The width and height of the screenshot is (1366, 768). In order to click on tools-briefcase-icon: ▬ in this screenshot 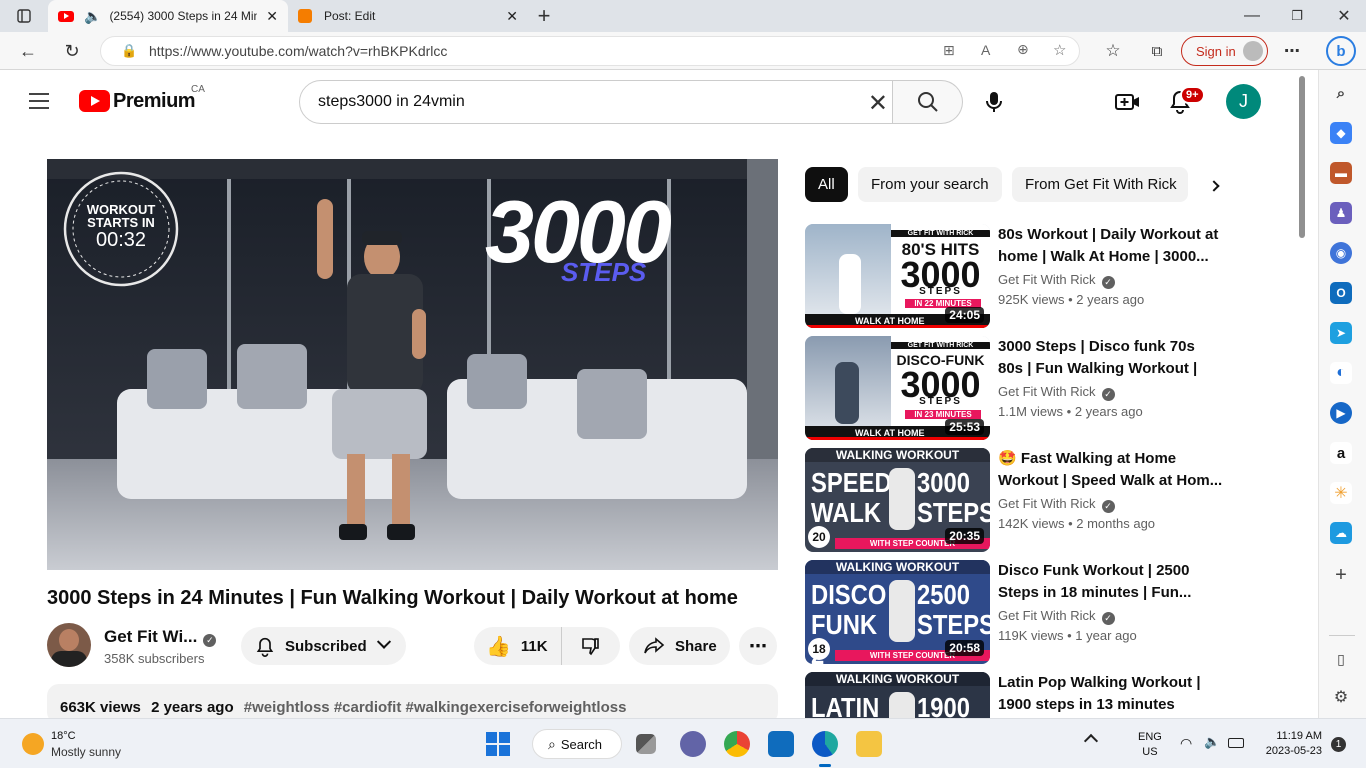, I will do `click(1341, 173)`.